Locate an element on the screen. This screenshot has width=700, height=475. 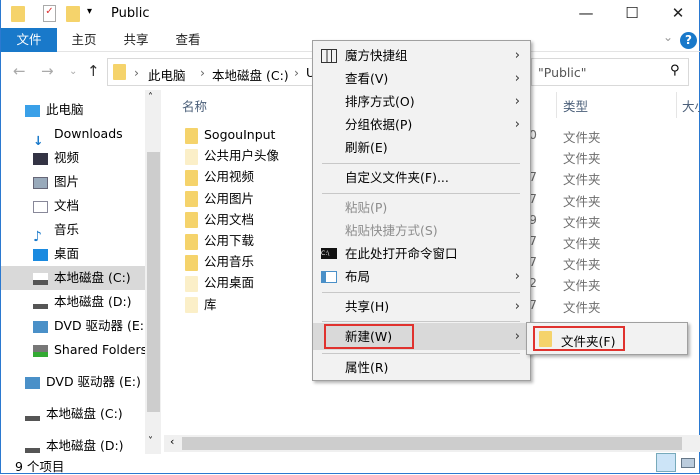
highlight-box-new is located at coordinates (369, 336).